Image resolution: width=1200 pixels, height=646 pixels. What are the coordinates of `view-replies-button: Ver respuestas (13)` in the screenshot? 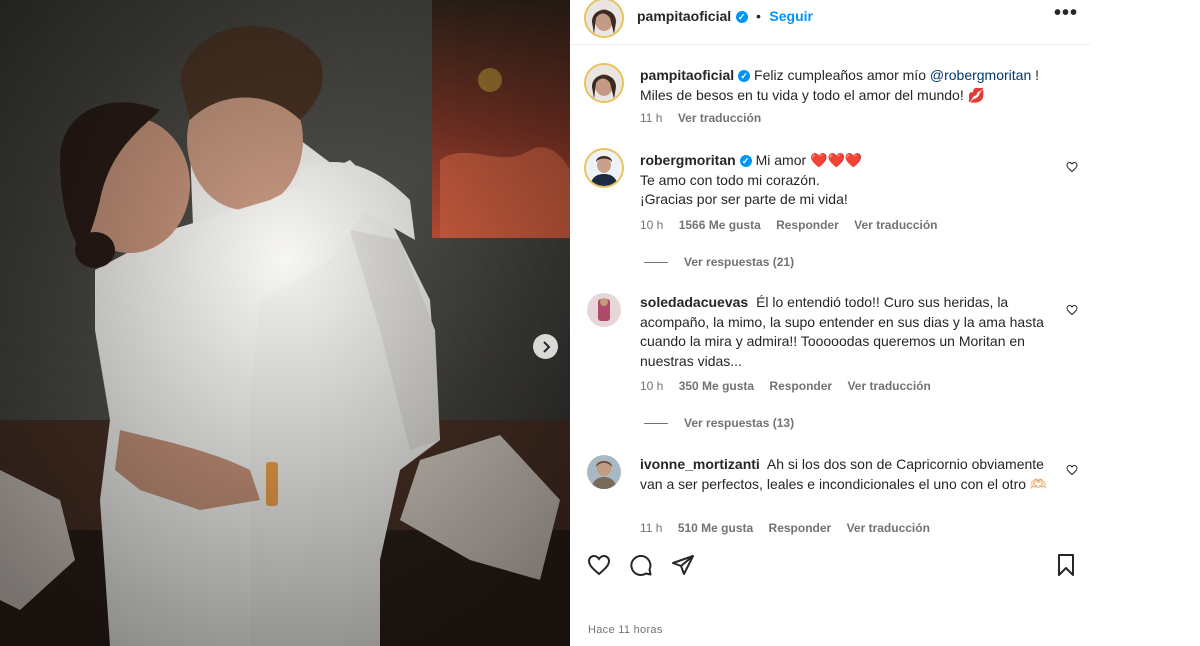 It's located at (719, 423).